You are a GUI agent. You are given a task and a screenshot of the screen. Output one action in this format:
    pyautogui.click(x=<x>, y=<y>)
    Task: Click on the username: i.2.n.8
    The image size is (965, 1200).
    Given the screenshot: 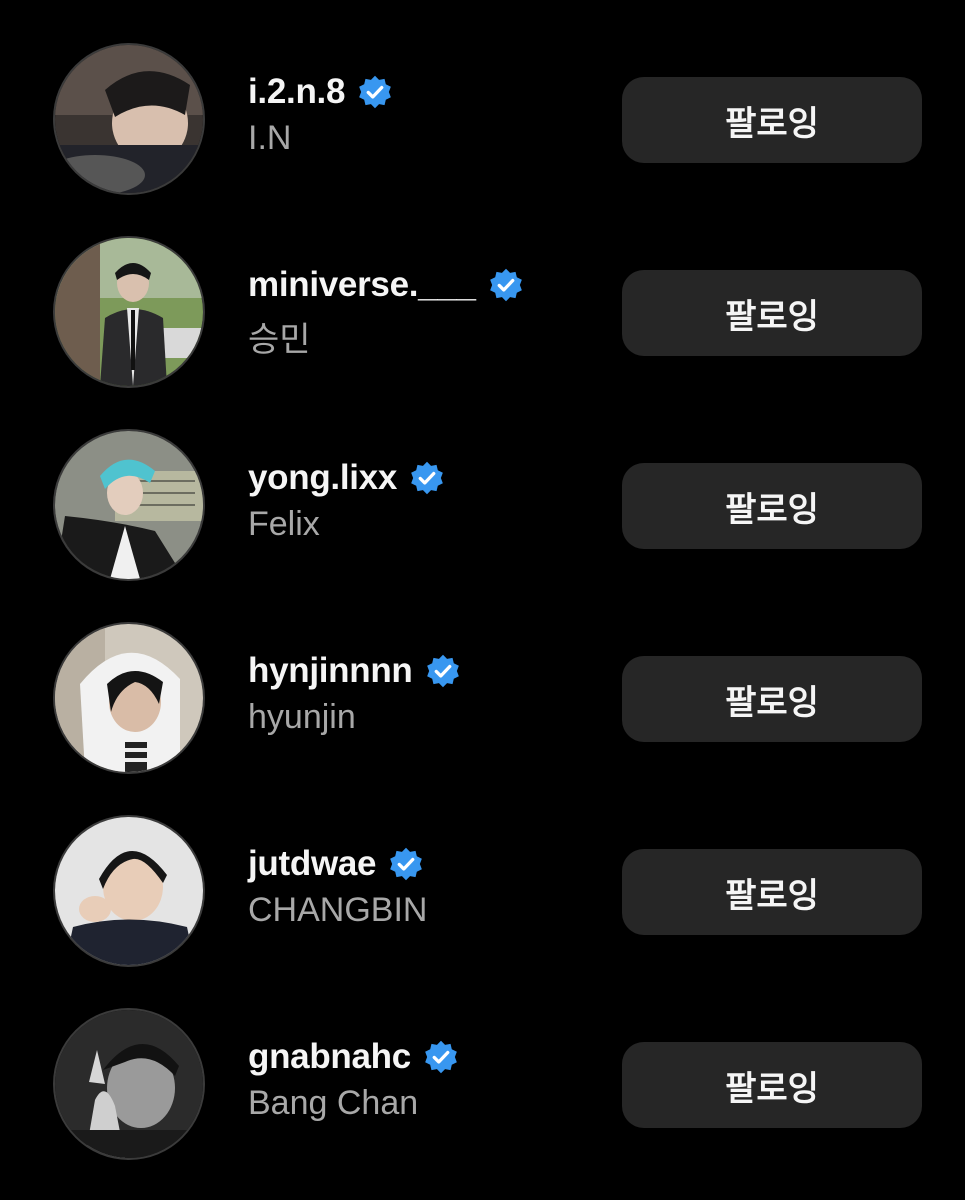 What is the action you would take?
    pyautogui.click(x=296, y=92)
    